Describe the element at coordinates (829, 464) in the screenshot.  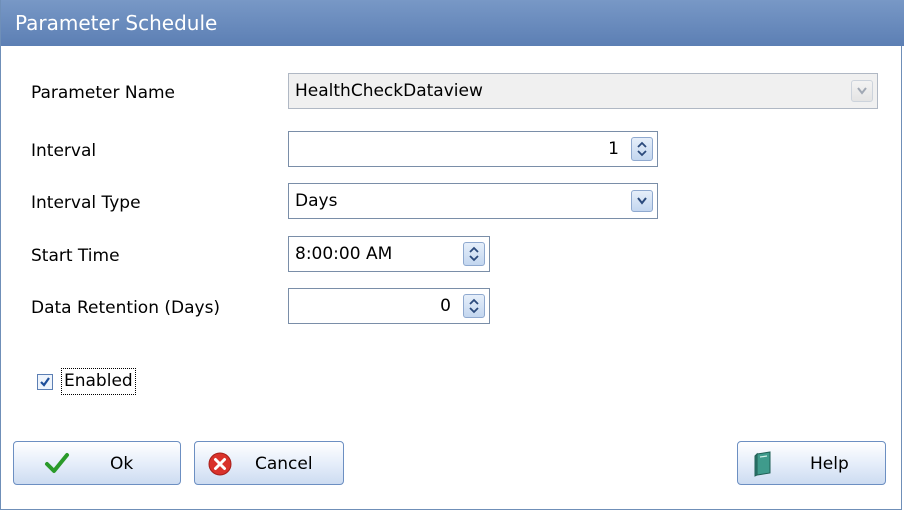
I see `help-button-label: Help` at that location.